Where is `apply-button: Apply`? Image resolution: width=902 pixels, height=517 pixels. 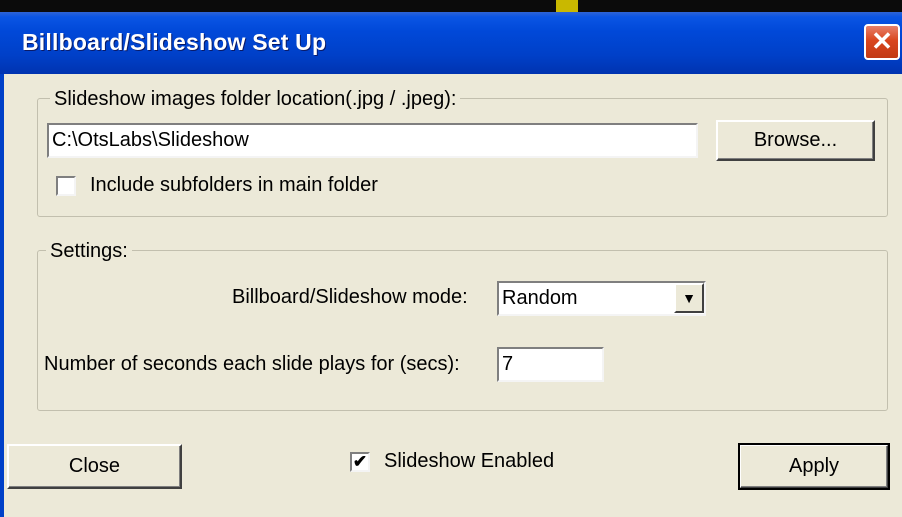 apply-button: Apply is located at coordinates (814, 466).